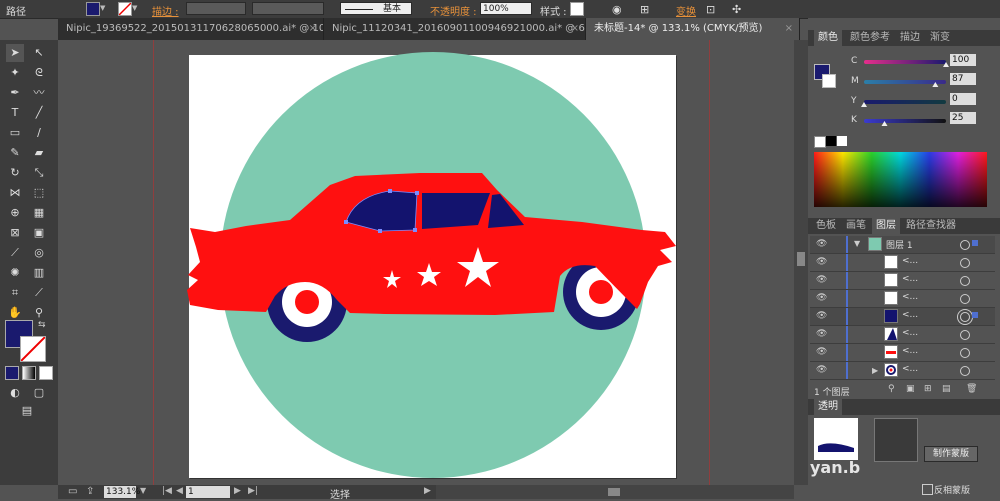  What do you see at coordinates (928, 389) in the screenshot?
I see `new-sublayer-icon: ⊞` at bounding box center [928, 389].